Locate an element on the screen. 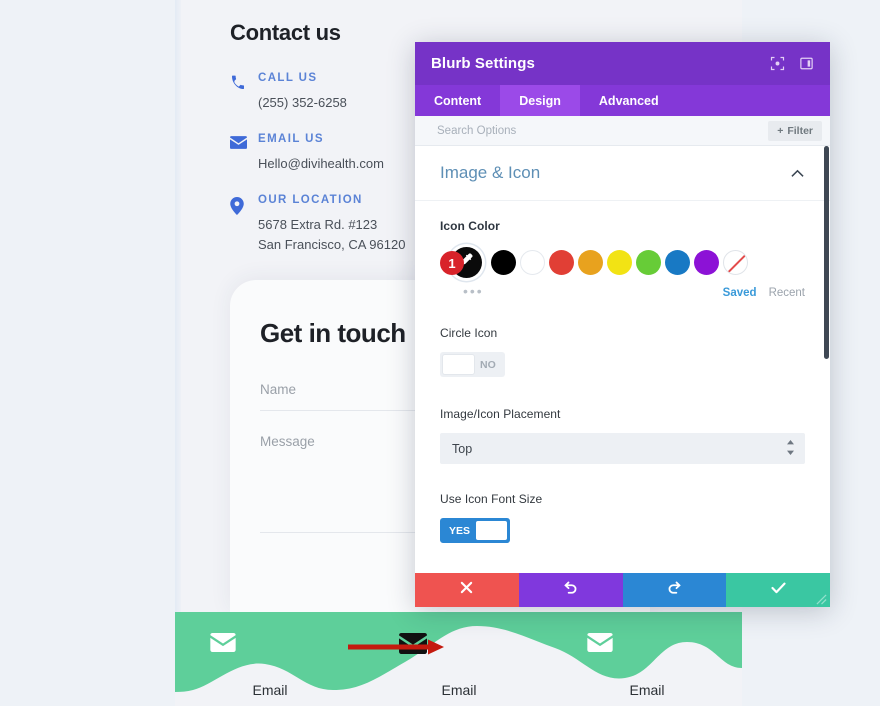 The image size is (880, 706). page-left-edge-shade is located at coordinates (178, 306).